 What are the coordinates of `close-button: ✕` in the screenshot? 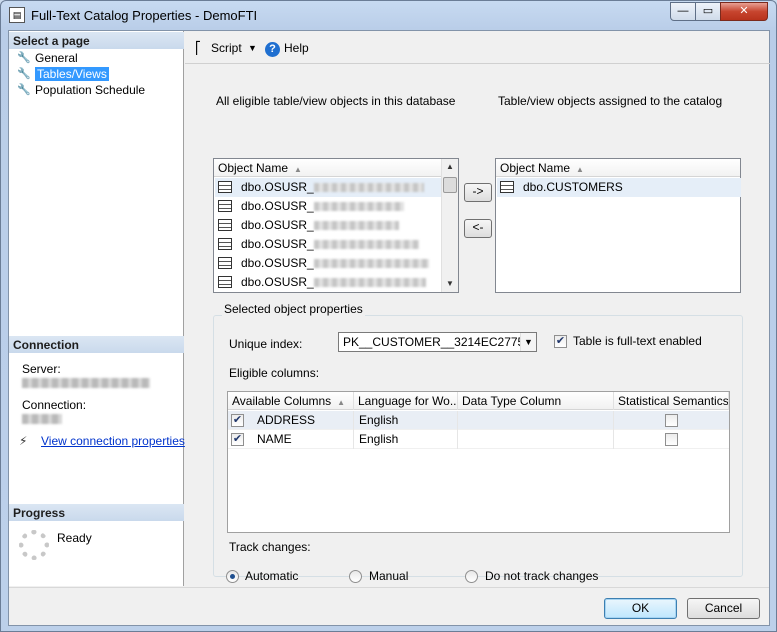 It's located at (744, 11).